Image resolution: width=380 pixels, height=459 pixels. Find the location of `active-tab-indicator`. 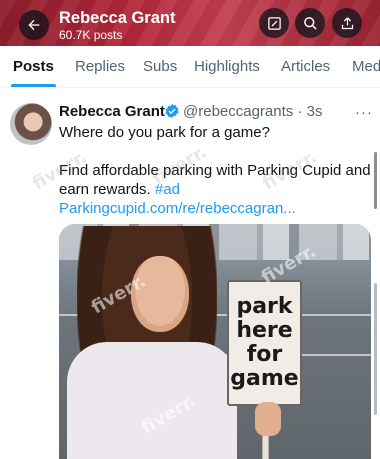

active-tab-indicator is located at coordinates (33, 85).